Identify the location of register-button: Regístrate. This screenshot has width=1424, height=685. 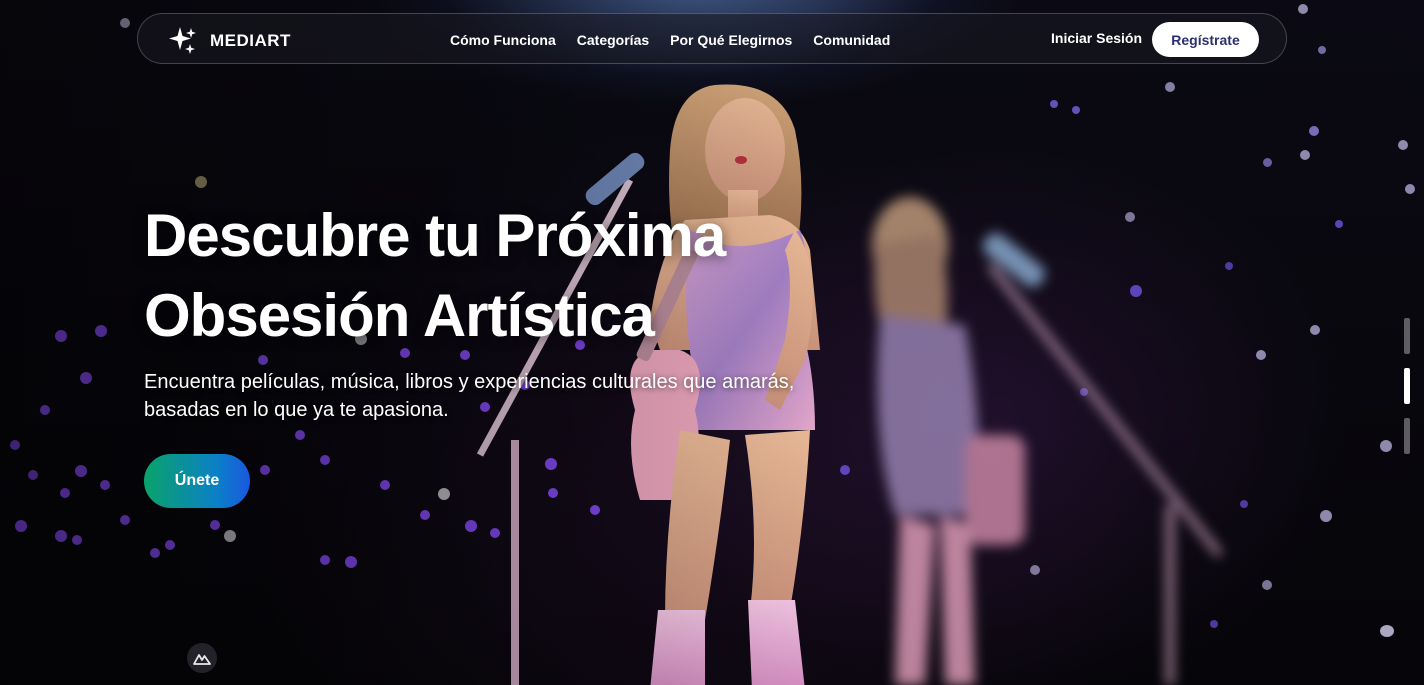
(1205, 39).